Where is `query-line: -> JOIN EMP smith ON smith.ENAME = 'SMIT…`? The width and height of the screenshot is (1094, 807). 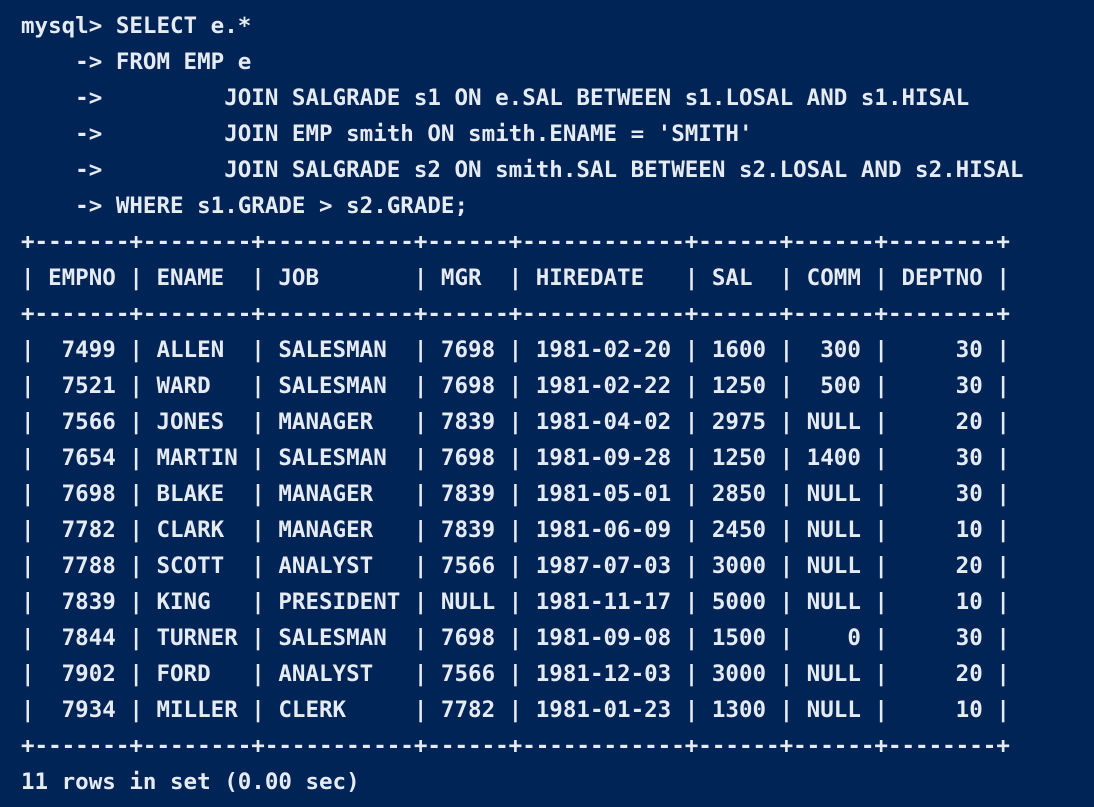 query-line: -> JOIN EMP smith ON smith.ENAME = 'SMIT… is located at coordinates (387, 134).